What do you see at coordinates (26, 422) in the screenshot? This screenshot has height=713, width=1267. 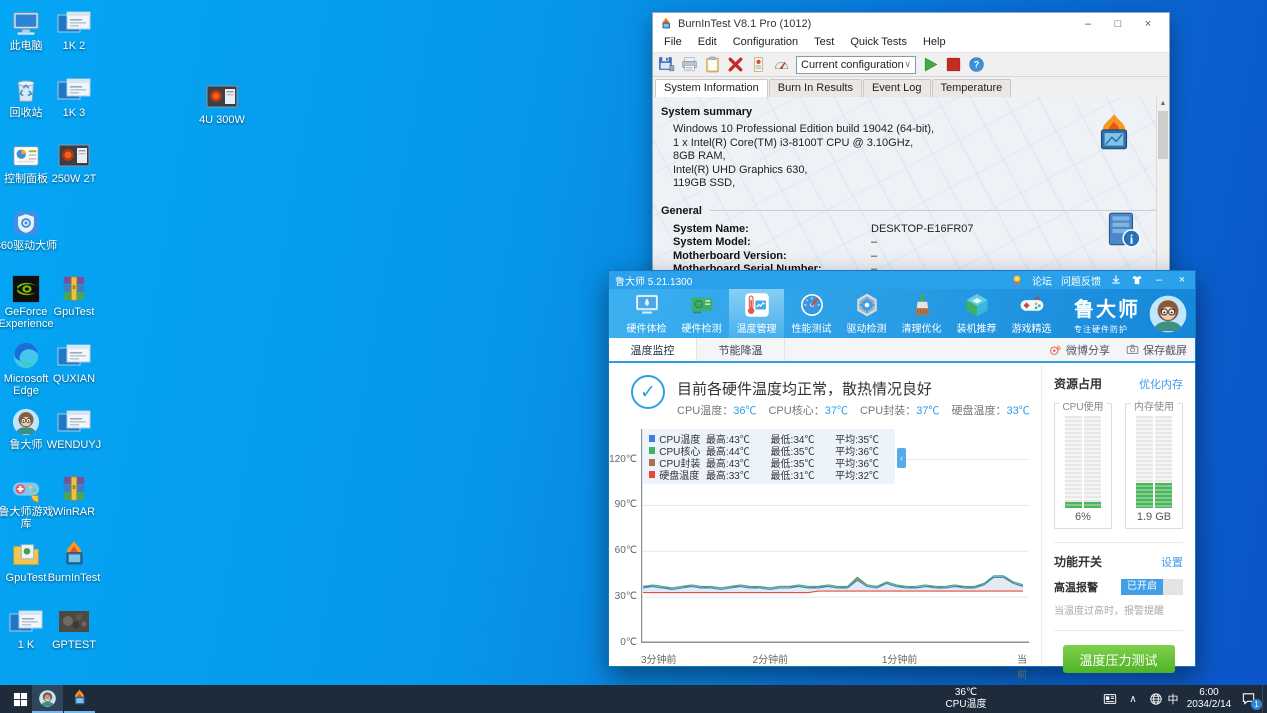 I see `ludashi-avatar-icon` at bounding box center [26, 422].